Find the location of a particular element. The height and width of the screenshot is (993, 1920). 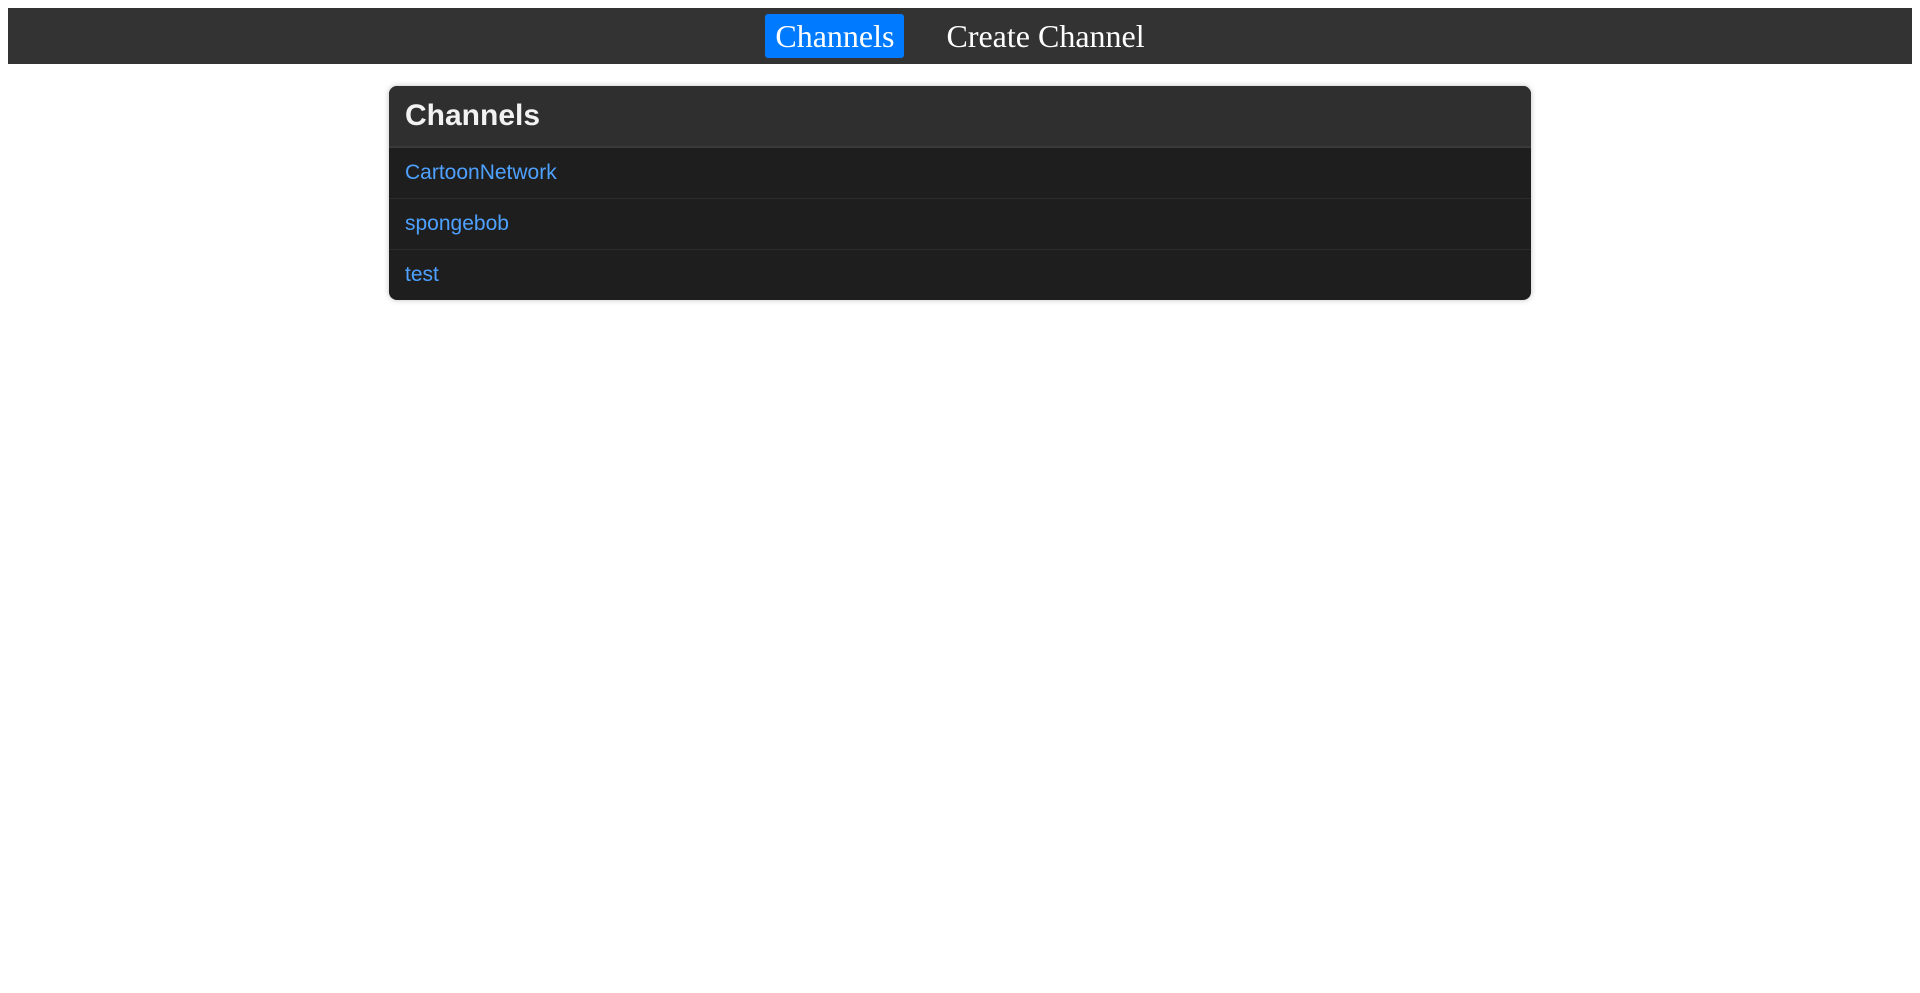

channel-list: CartoonNetwork spongebob test is located at coordinates (960, 224).